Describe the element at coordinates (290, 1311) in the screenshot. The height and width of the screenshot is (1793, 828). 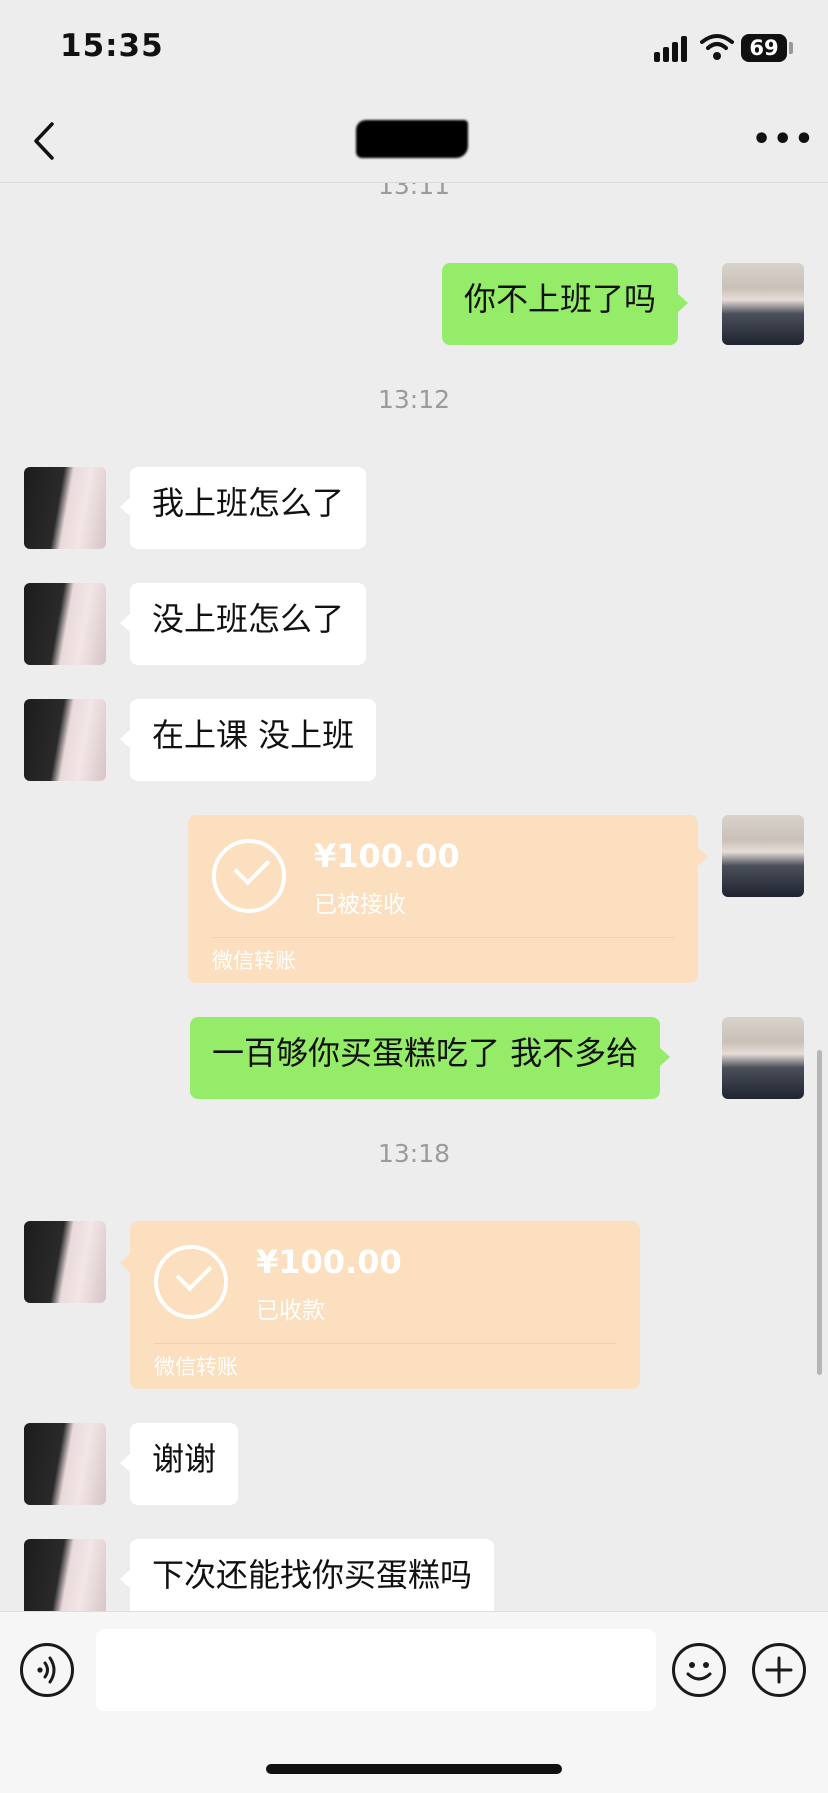
I see `transfer-status: 已收款` at that location.